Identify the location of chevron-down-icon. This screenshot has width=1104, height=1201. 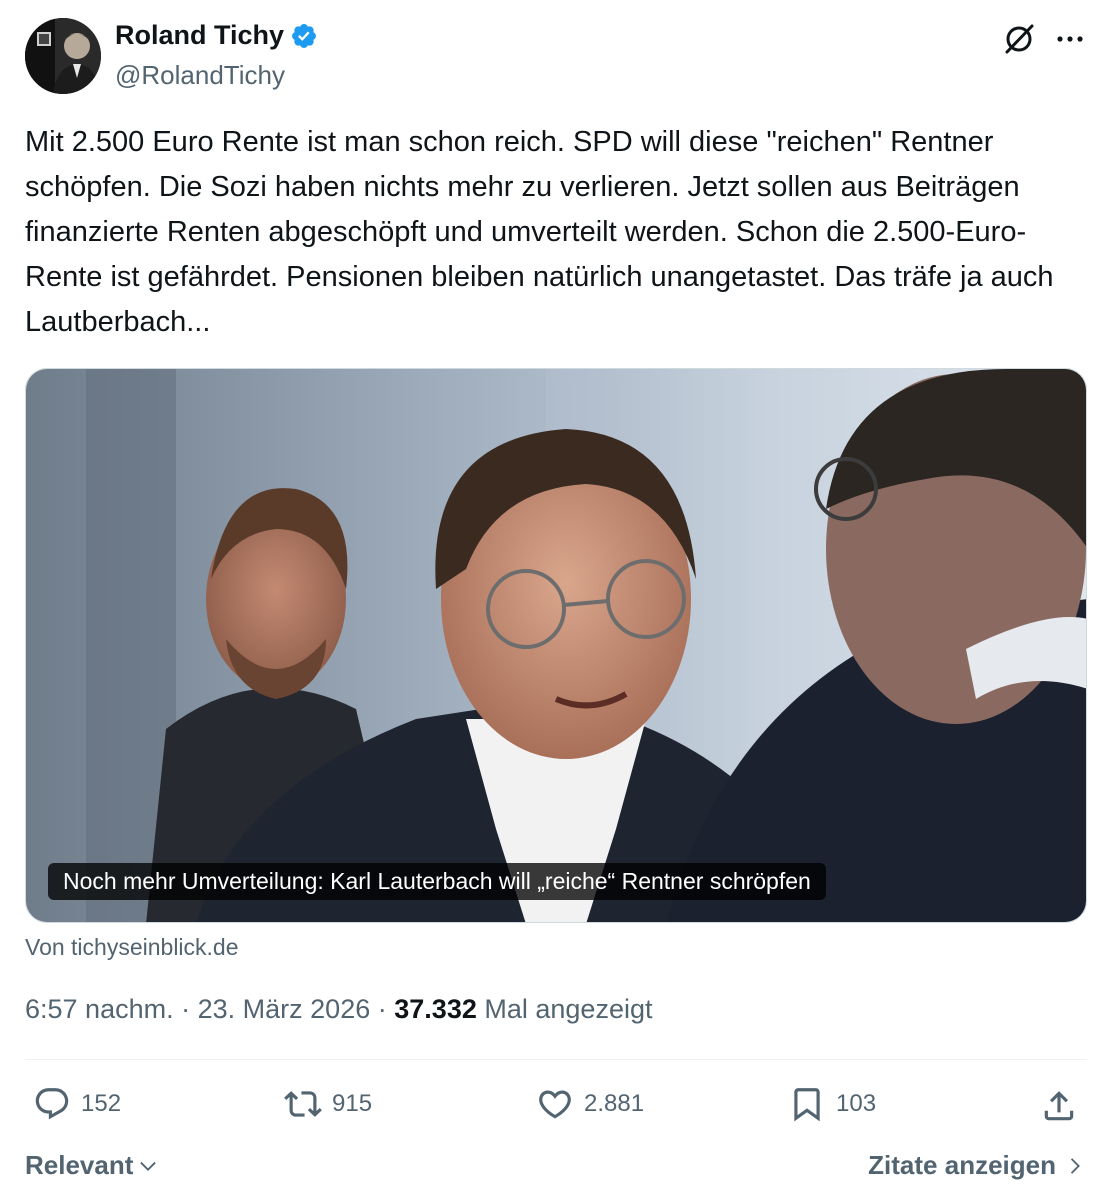
(148, 1166).